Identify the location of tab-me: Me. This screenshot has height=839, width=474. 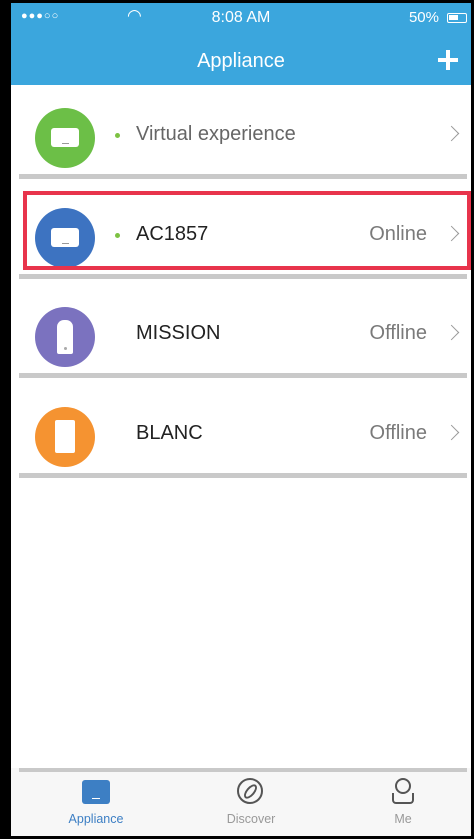
(403, 806).